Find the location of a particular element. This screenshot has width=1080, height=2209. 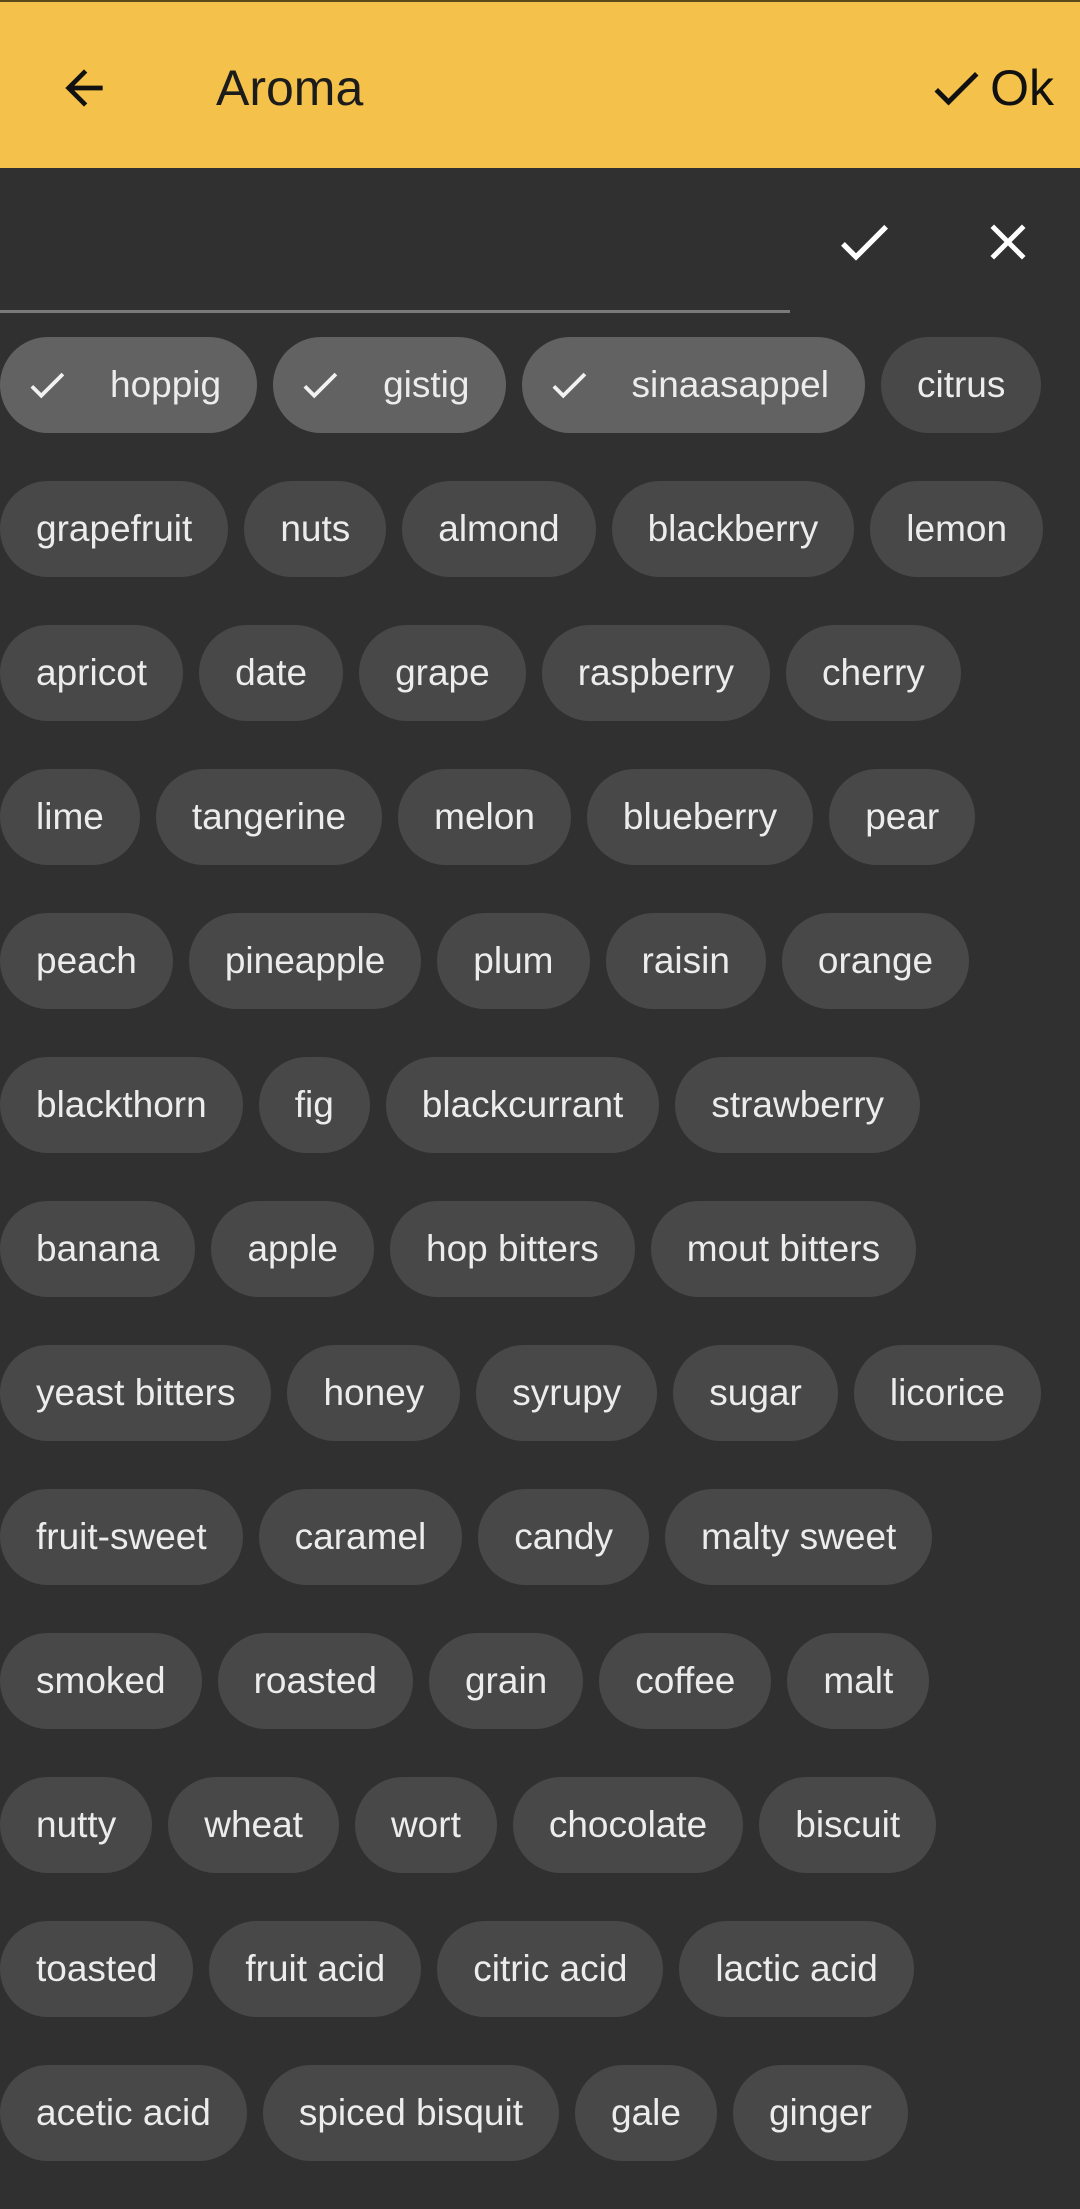

aroma-chip: cherry is located at coordinates (873, 673).